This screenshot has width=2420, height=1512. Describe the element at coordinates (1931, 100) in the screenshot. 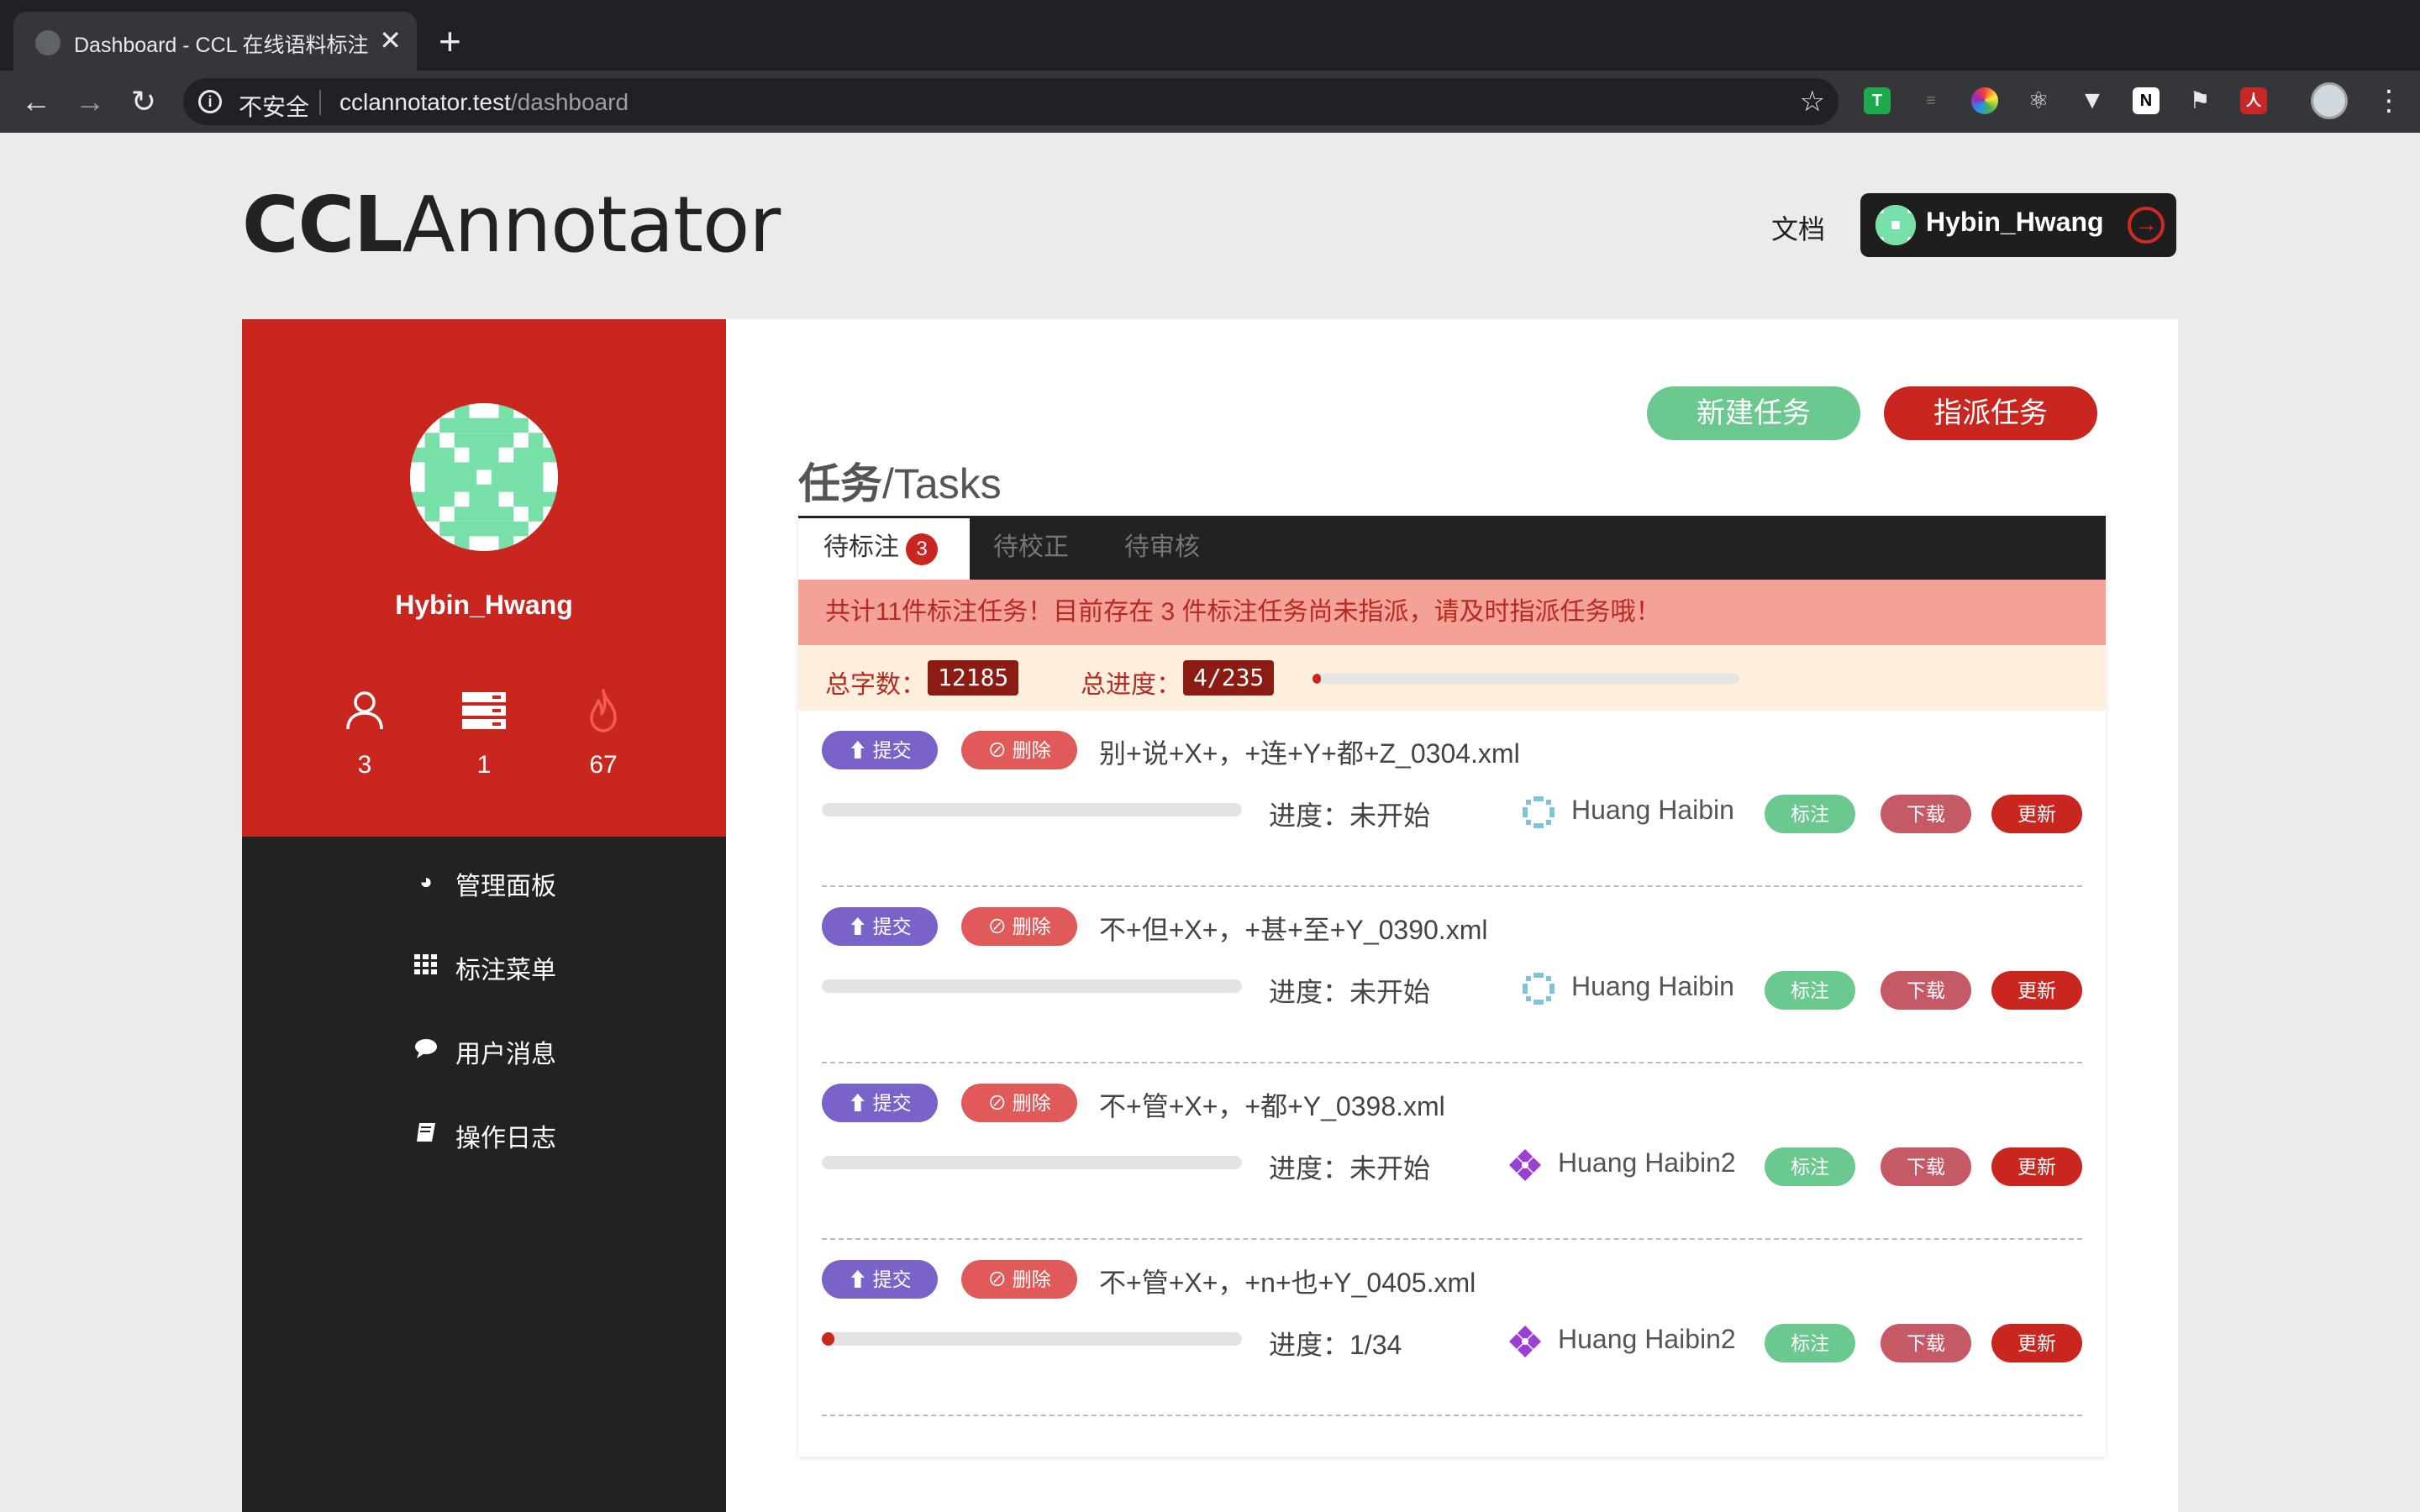

I see `grey-extension-icon: ≡` at that location.